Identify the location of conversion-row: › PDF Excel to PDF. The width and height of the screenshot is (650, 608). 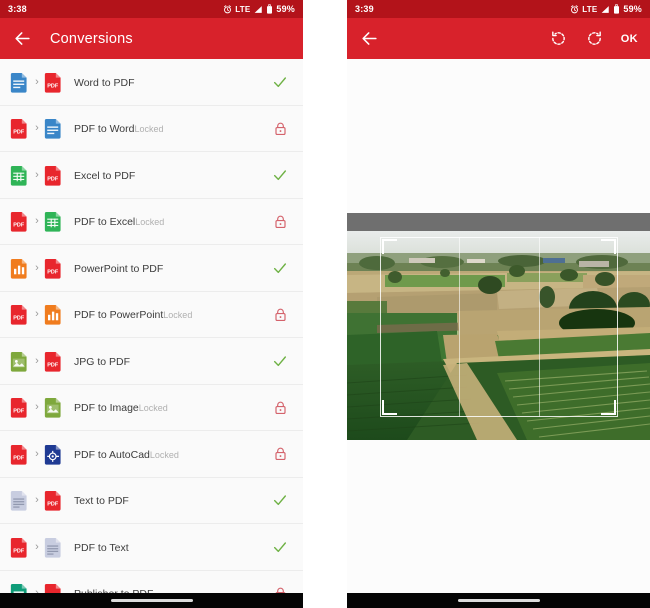
(151, 175).